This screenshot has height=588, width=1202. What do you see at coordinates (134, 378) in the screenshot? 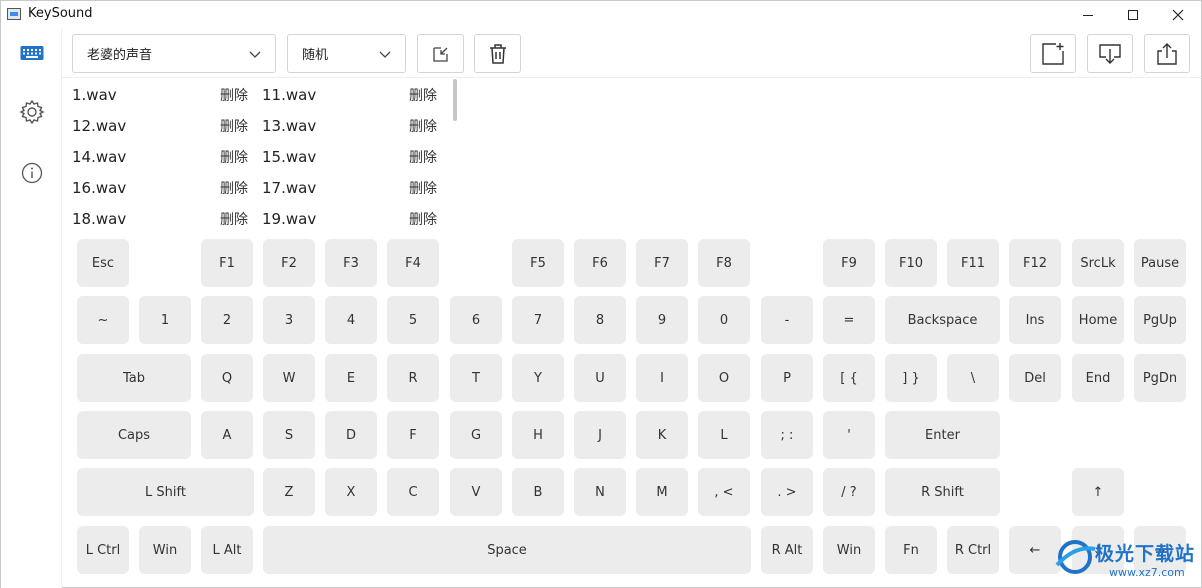
I see `key-tab: Tab` at bounding box center [134, 378].